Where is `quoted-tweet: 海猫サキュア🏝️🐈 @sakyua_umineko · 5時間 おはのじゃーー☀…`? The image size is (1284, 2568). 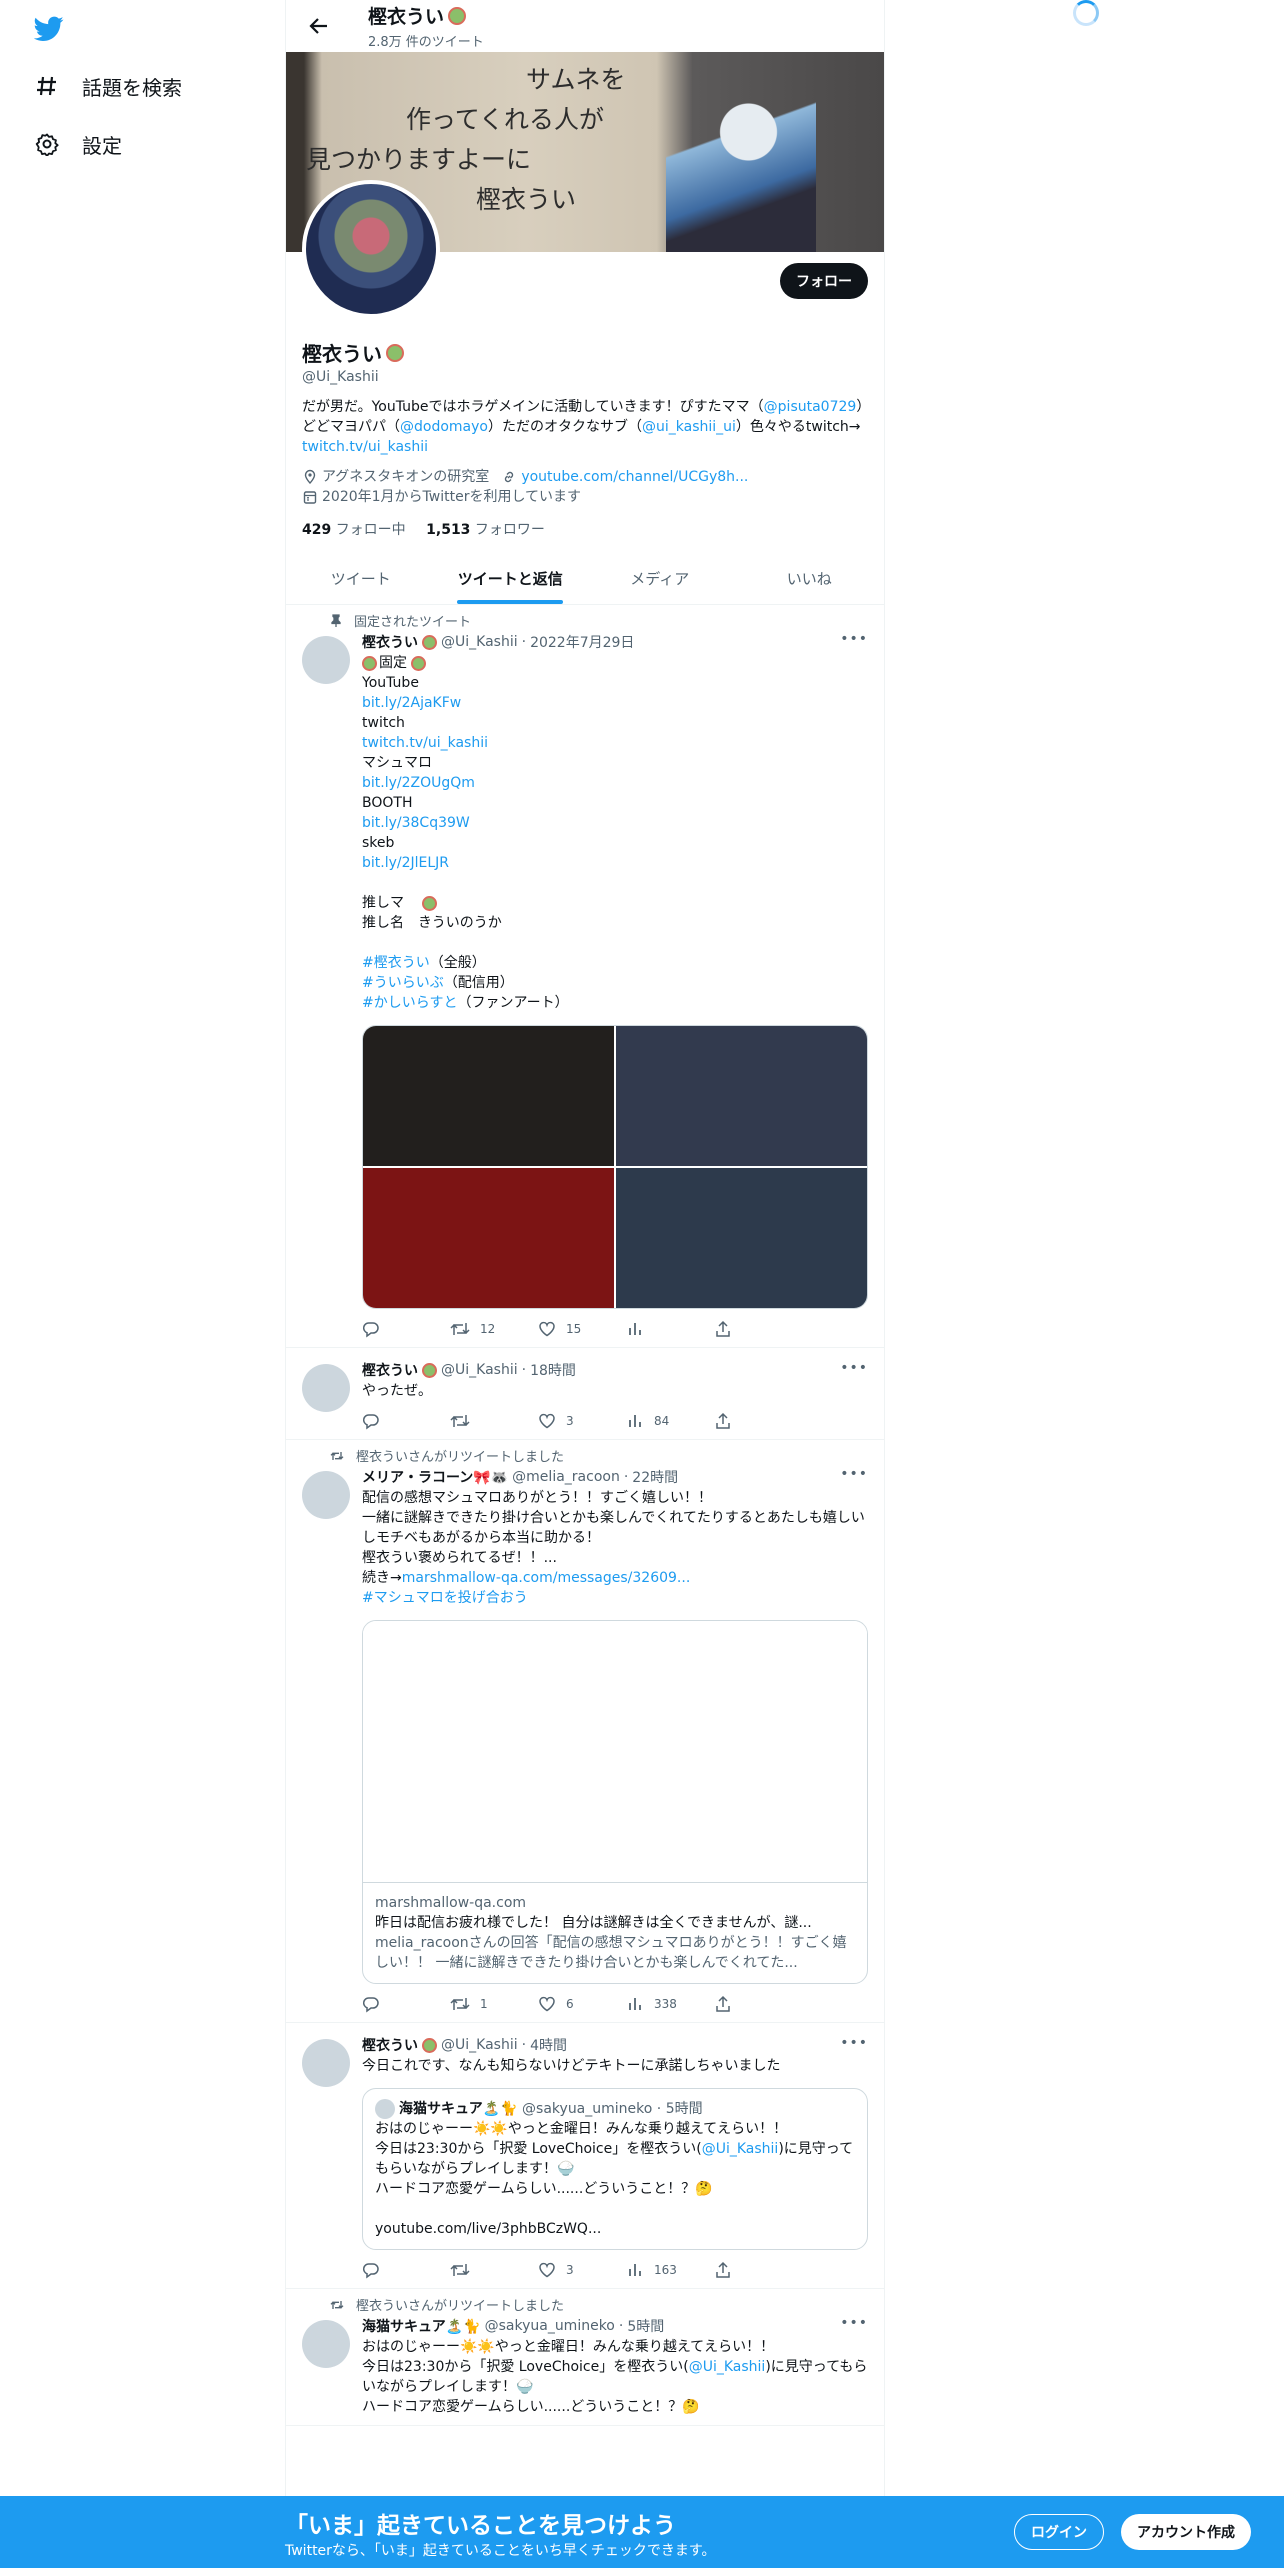 quoted-tweet: 海猫サキュア🏝️🐈 @sakyua_umineko · 5時間 おはのじゃーー☀… is located at coordinates (615, 2169).